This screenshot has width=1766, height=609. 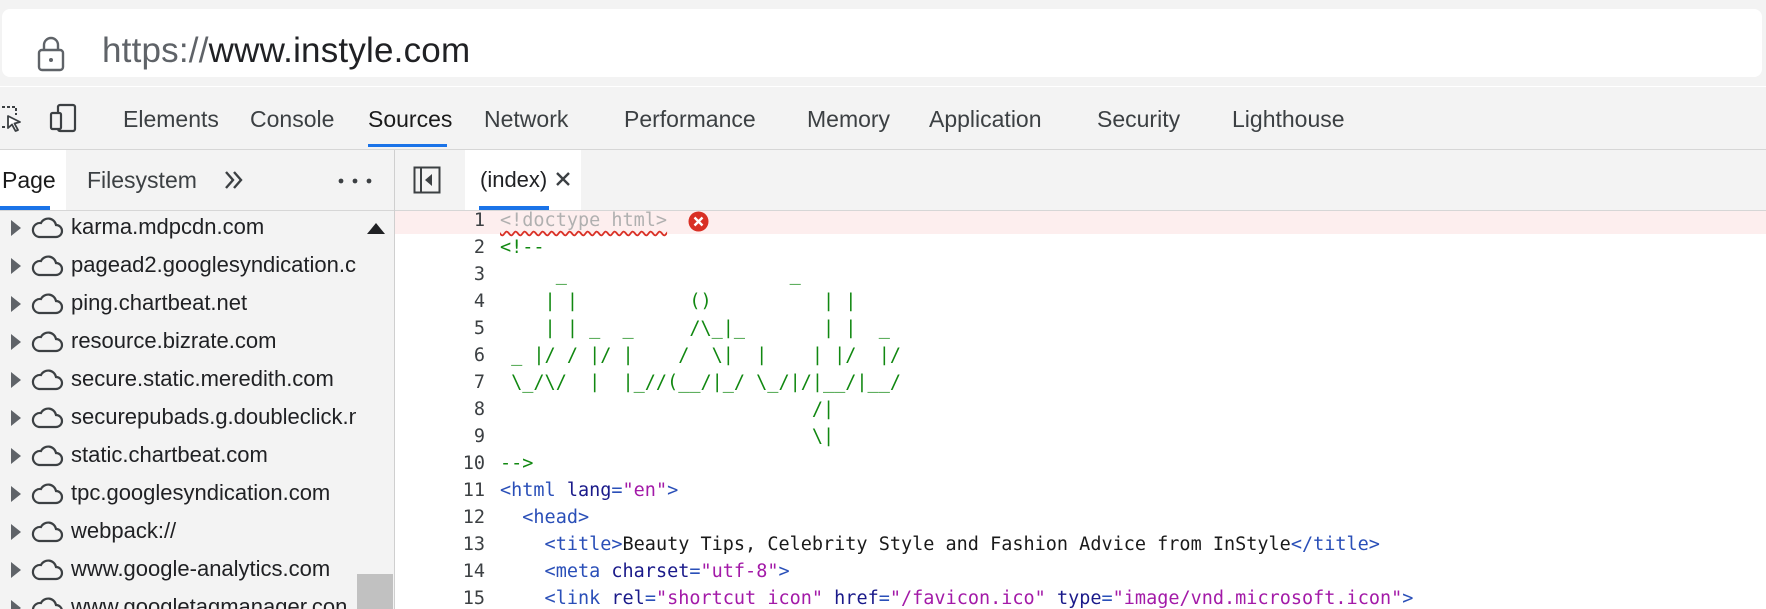 I want to click on tree-item: secure.static.meredith.com, so click(x=178, y=380).